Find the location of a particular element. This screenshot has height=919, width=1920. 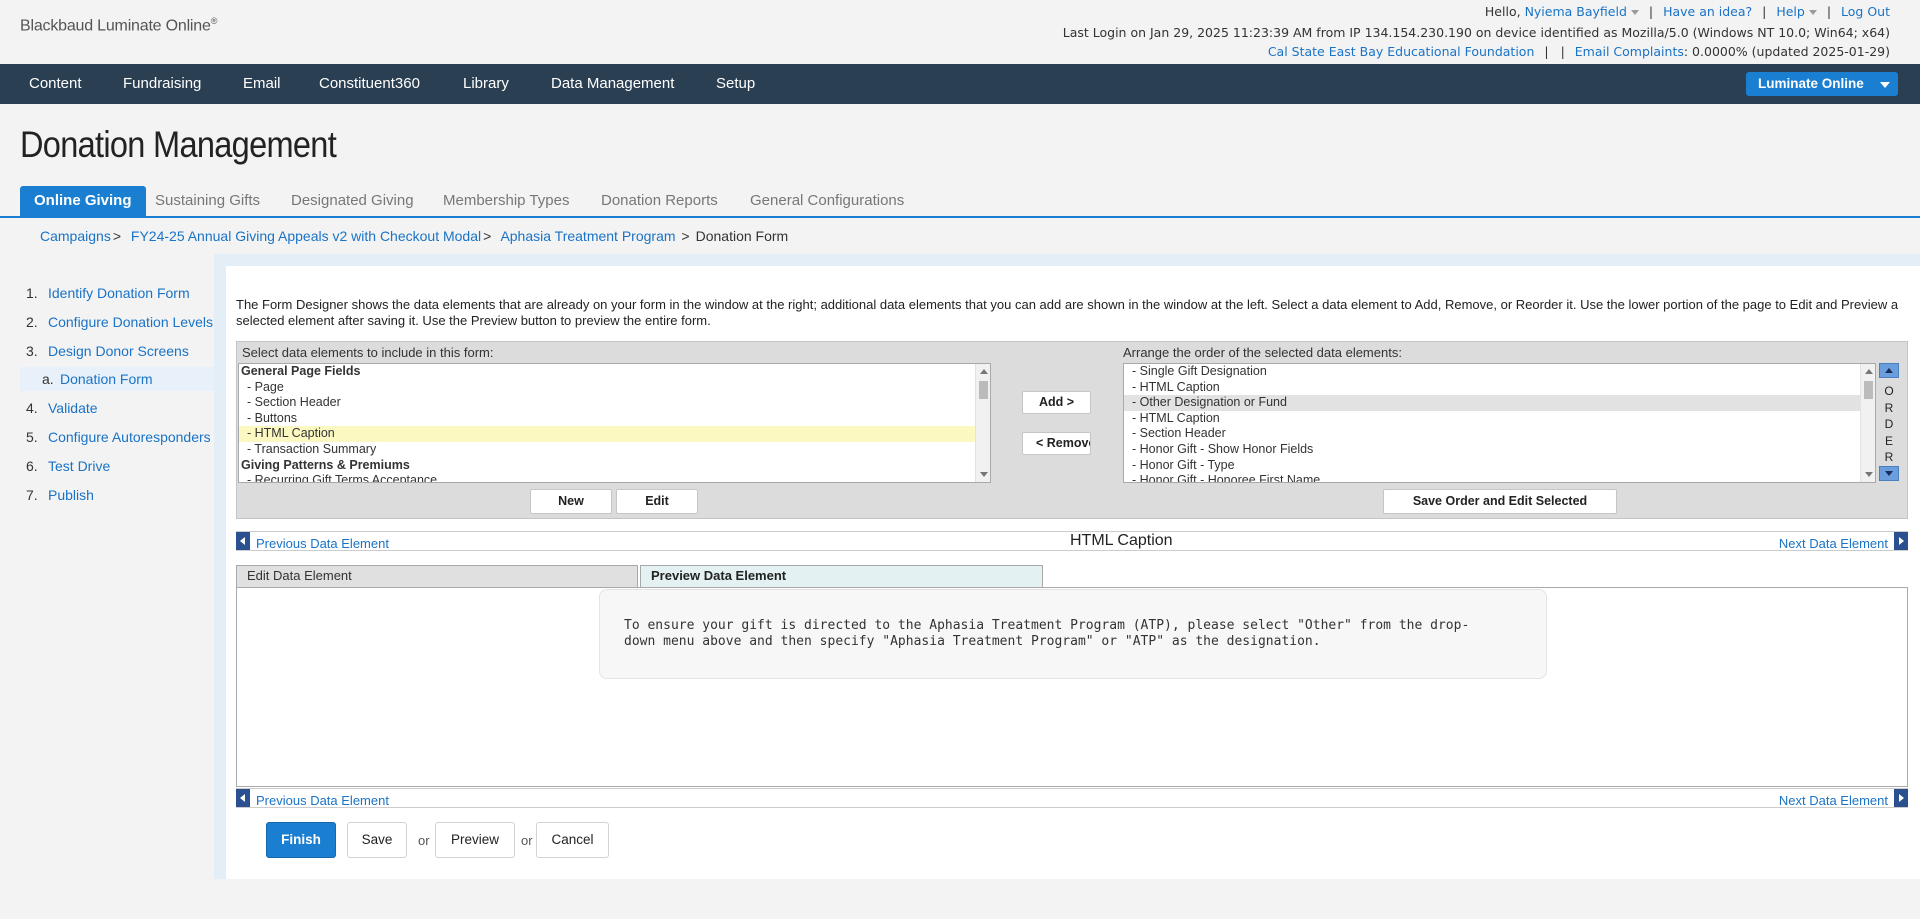

available-list-scrollbar is located at coordinates (982, 423).